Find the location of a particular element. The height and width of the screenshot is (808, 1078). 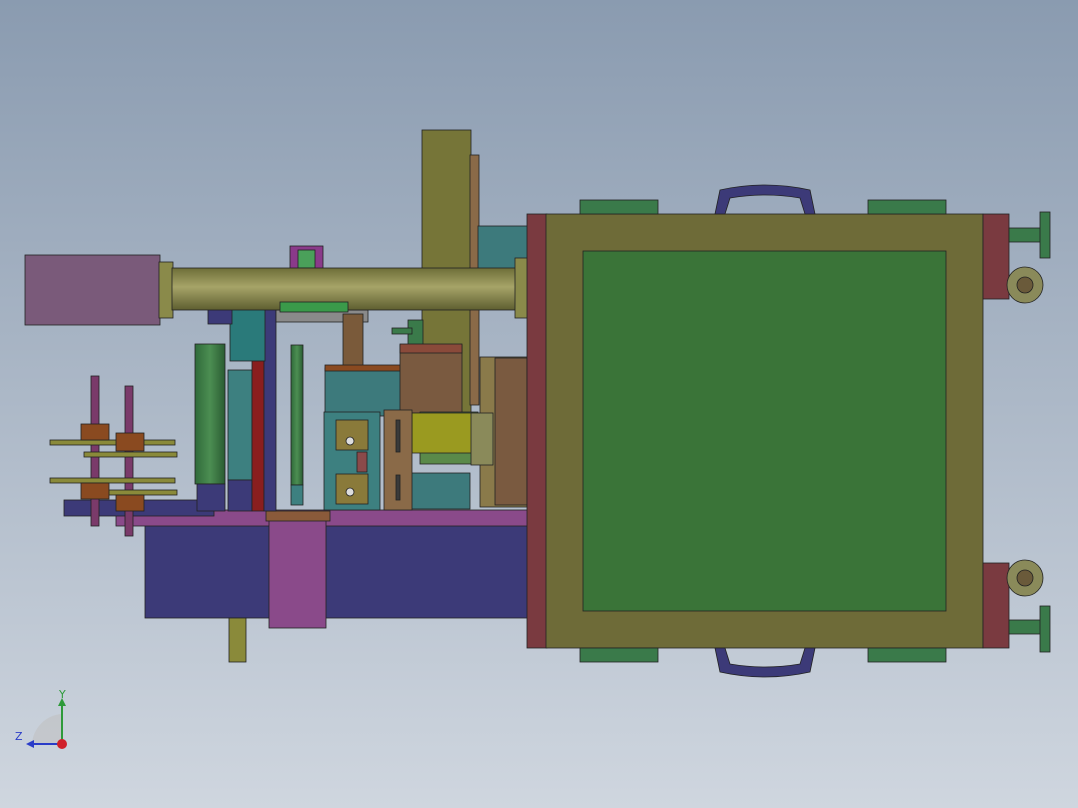

cylinder-teal-base is located at coordinates (240, 495).